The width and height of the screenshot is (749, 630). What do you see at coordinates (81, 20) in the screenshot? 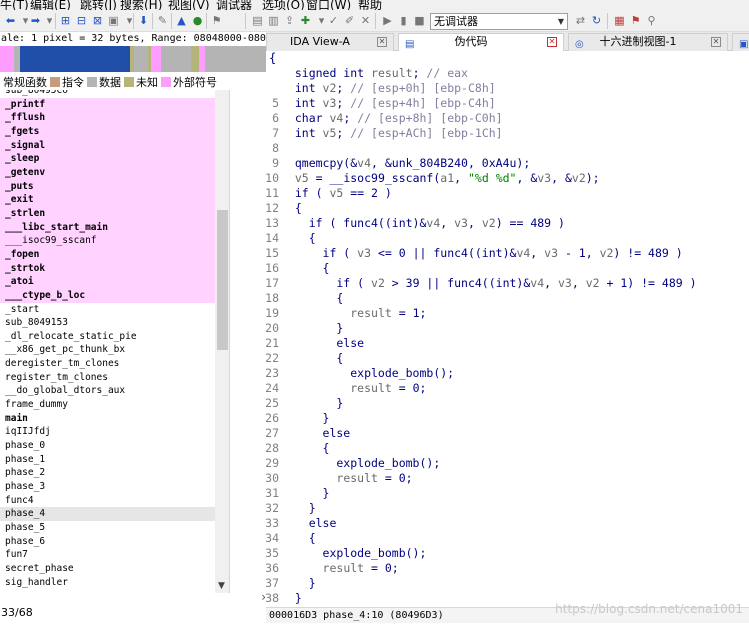
I see `xref-icon: ⊟` at bounding box center [81, 20].